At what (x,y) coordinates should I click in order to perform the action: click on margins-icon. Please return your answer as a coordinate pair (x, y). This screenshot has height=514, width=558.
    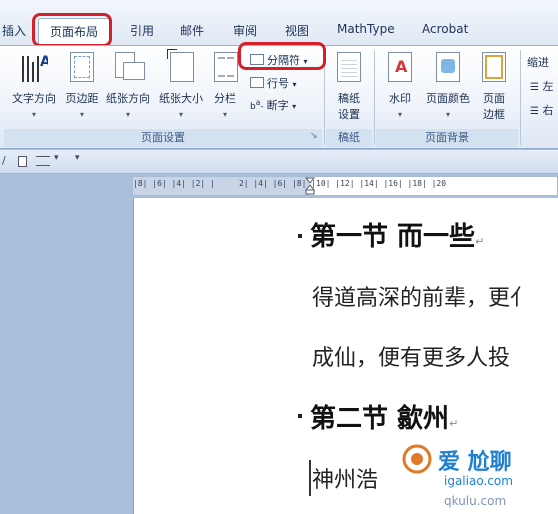
    Looking at the image, I should click on (82, 67).